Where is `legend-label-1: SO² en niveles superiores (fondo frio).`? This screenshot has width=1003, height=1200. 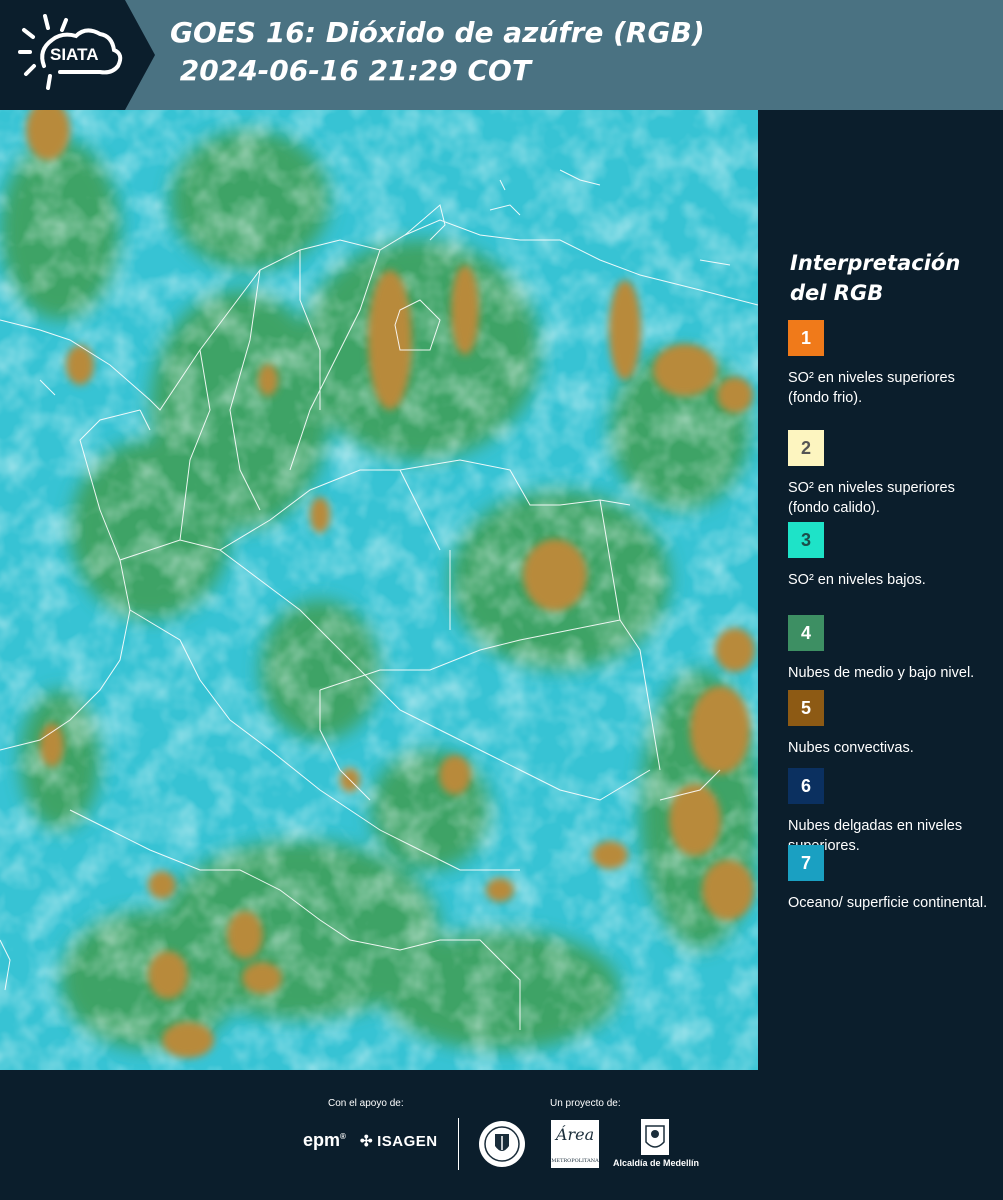 legend-label-1: SO² en niveles superiores (fondo frio). is located at coordinates (871, 388).